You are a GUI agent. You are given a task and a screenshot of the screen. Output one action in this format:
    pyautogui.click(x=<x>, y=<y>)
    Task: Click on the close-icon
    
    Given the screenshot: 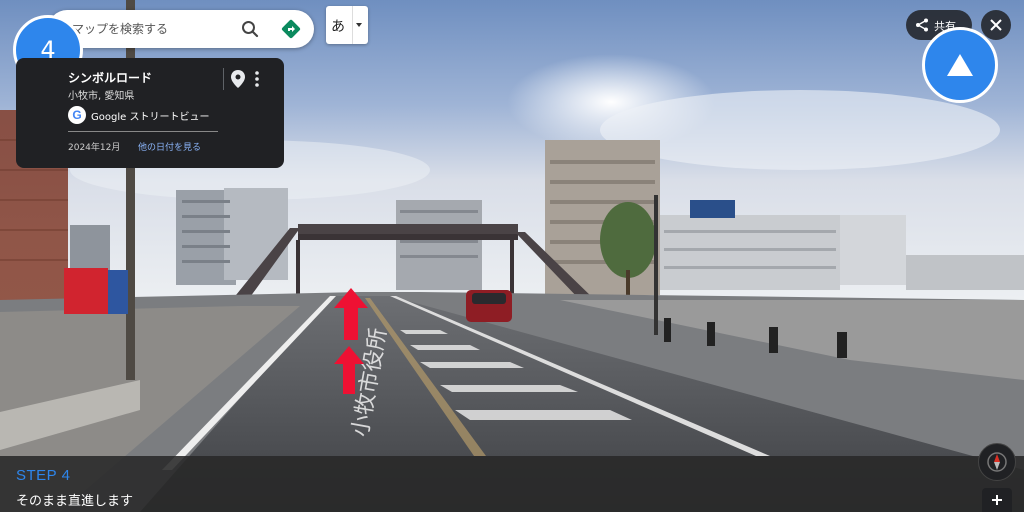 What is the action you would take?
    pyautogui.click(x=996, y=25)
    